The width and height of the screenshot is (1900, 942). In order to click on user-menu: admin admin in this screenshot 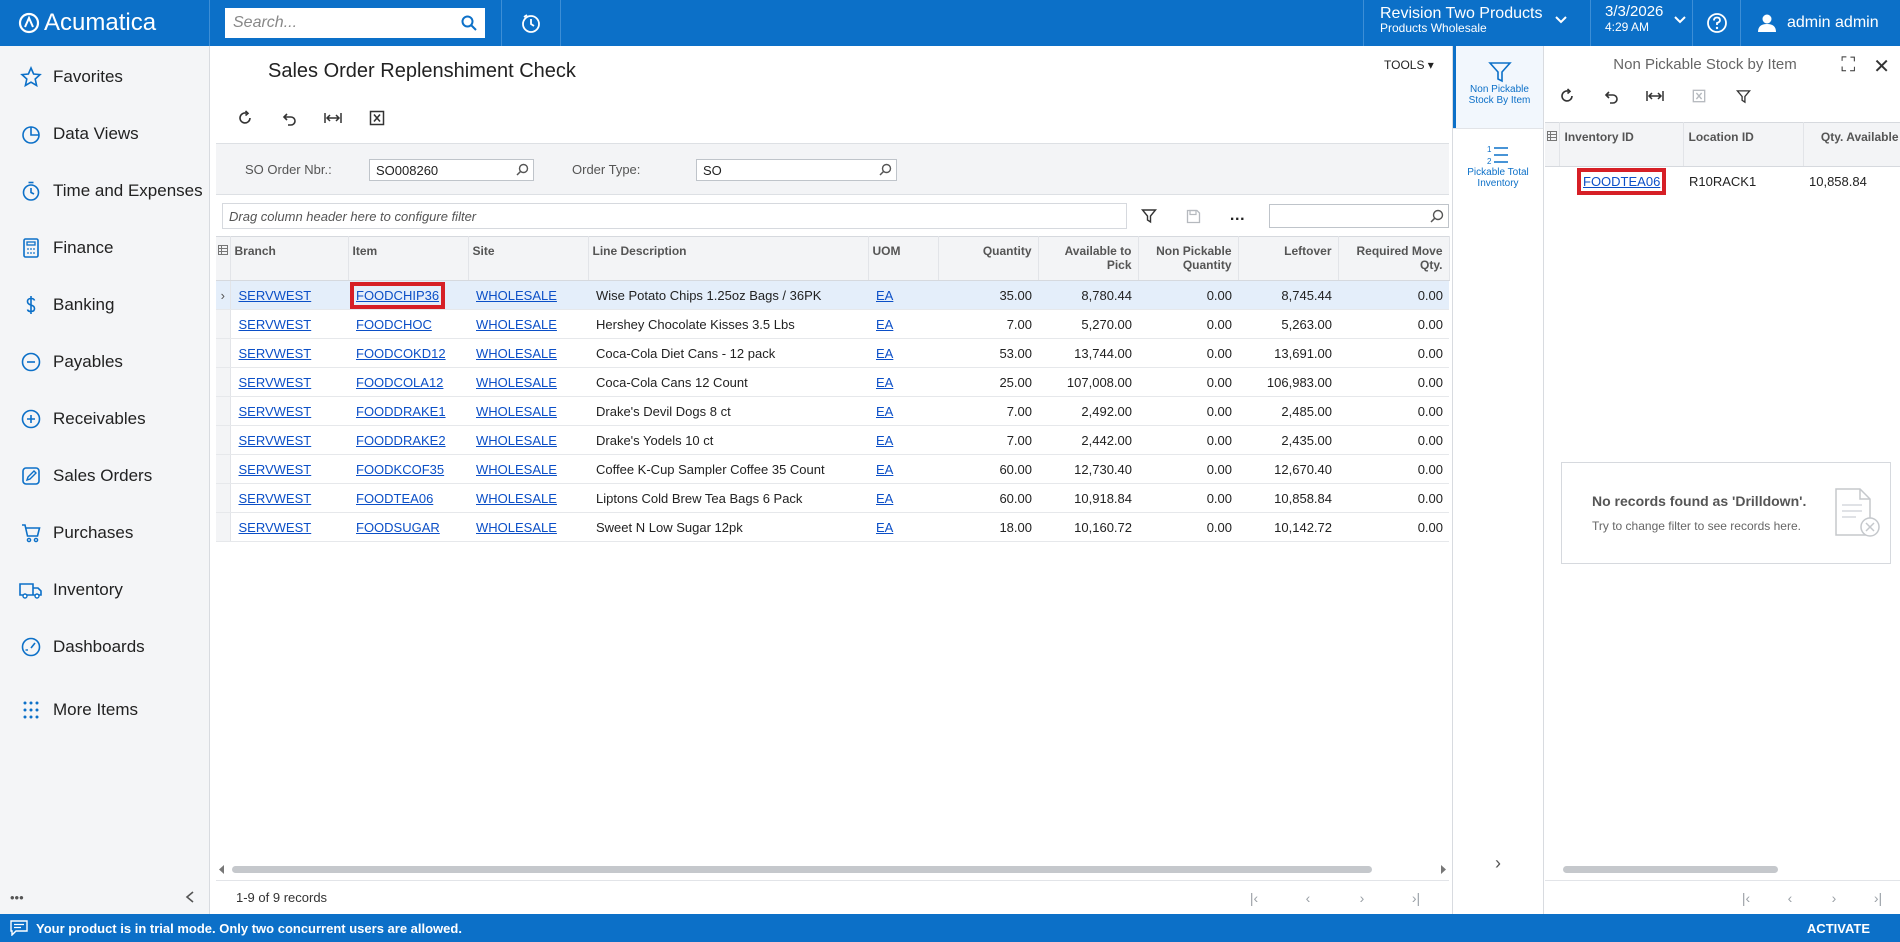, I will do `click(1820, 23)`.